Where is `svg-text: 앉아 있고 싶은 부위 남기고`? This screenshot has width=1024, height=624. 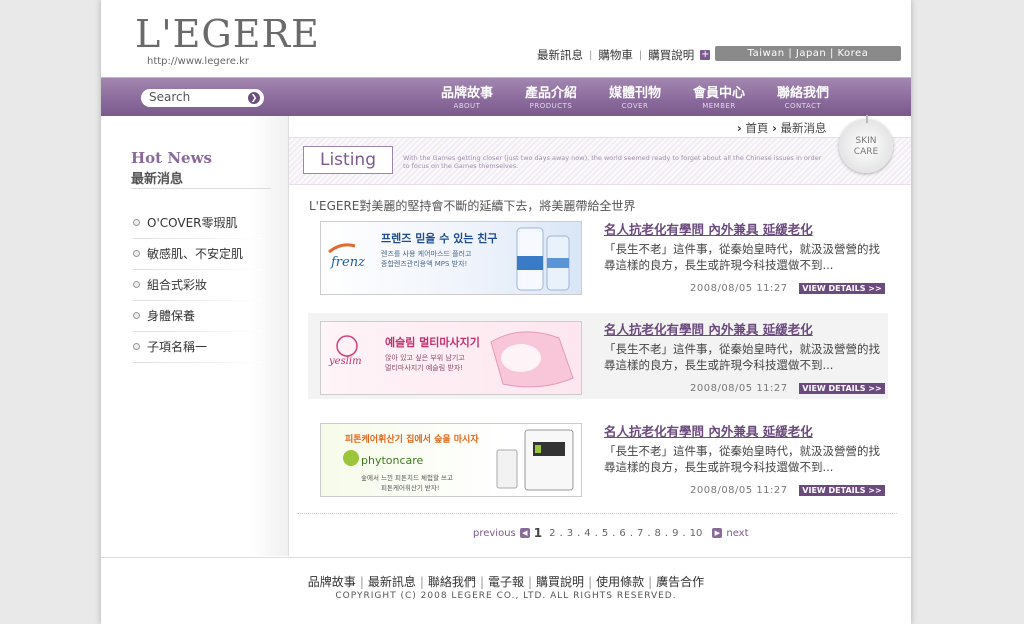 svg-text: 앉아 있고 싶은 부위 남기고 is located at coordinates (425, 357).